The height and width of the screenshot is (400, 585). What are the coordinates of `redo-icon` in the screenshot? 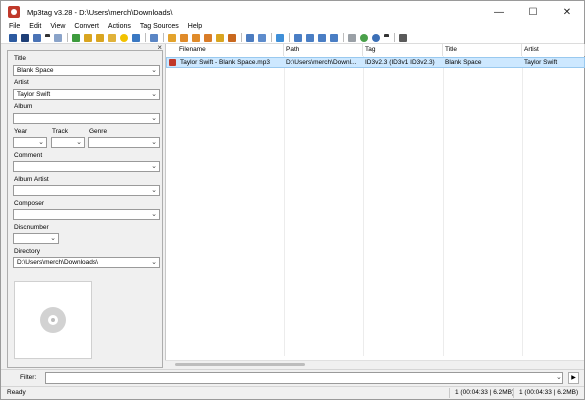 It's located at (58, 37).